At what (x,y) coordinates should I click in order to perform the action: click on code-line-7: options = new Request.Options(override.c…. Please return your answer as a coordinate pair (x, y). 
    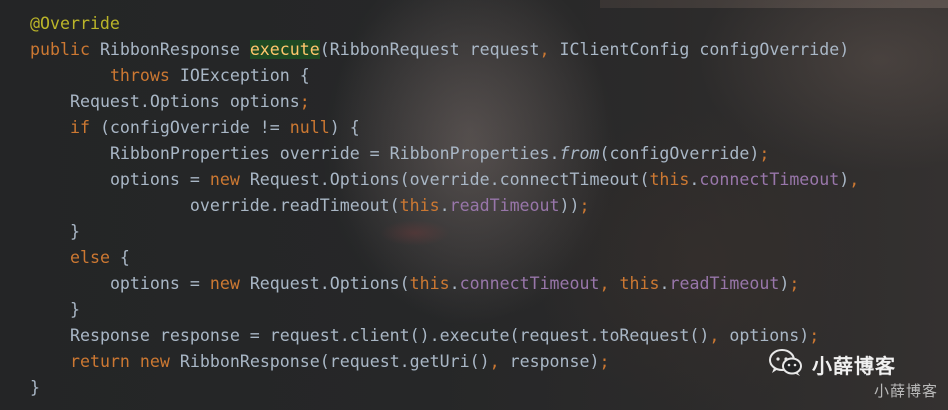
    Looking at the image, I should click on (444, 180).